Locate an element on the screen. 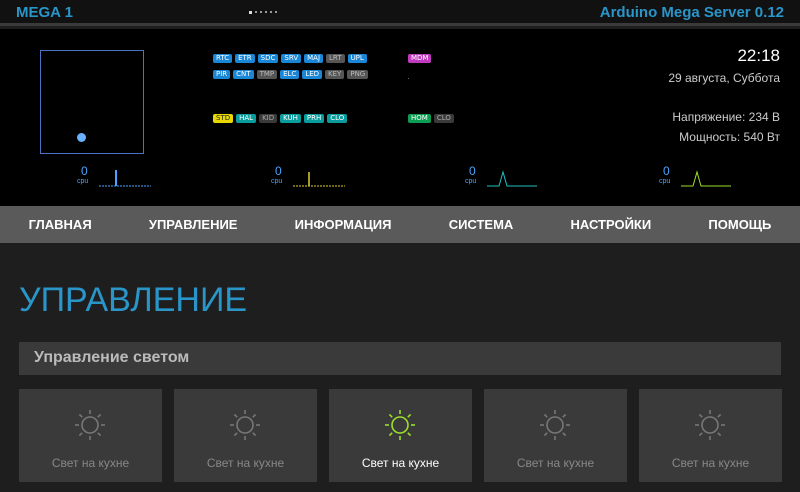 The width and height of the screenshot is (800, 492). power-readout: Мощность: 540 Вт is located at coordinates (729, 137).